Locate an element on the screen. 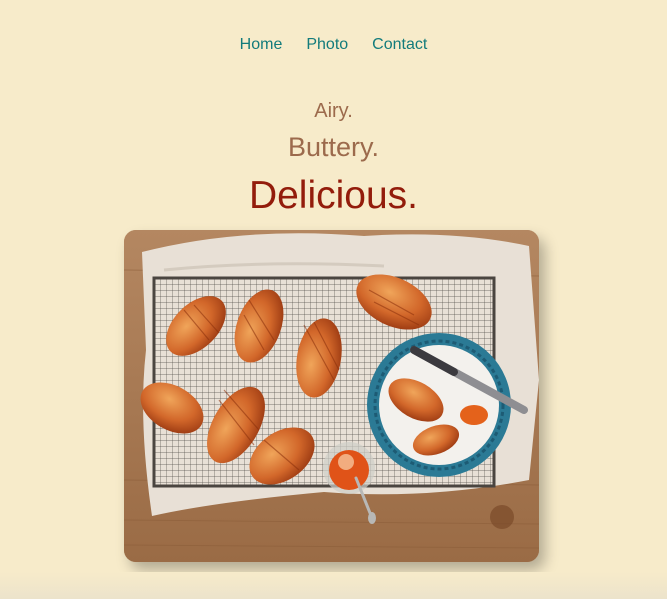 This screenshot has width=667, height=599. main-nav: Home Photo Contact is located at coordinates (333, 45).